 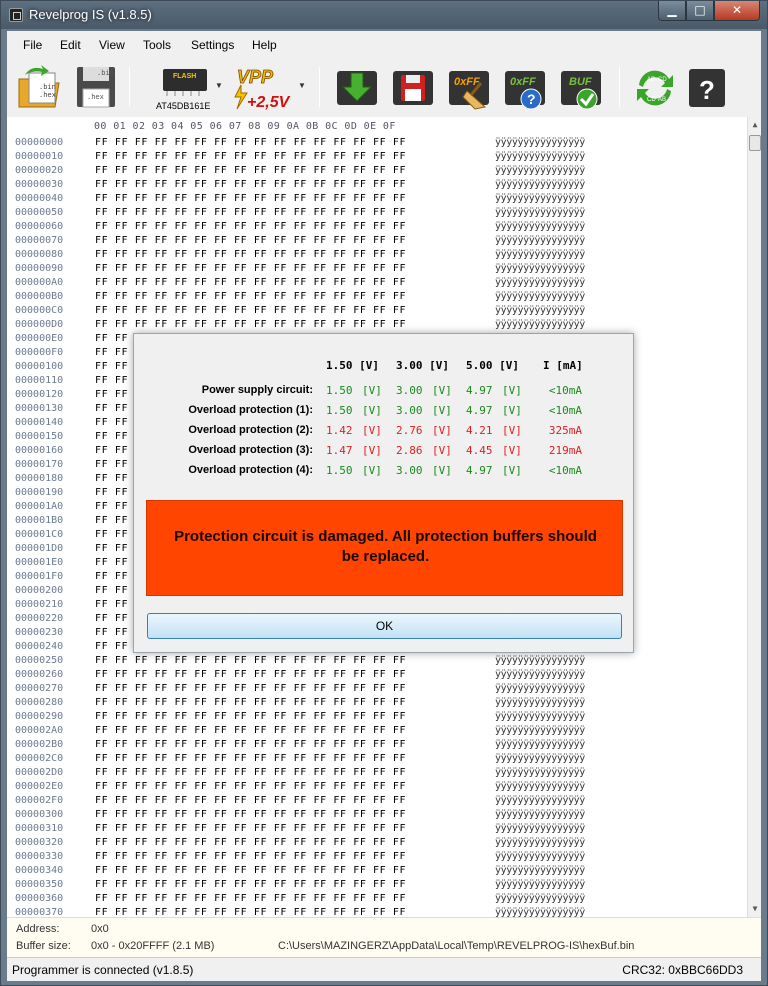 What do you see at coordinates (39, 646) in the screenshot?
I see `hex-row-address: 00000240` at bounding box center [39, 646].